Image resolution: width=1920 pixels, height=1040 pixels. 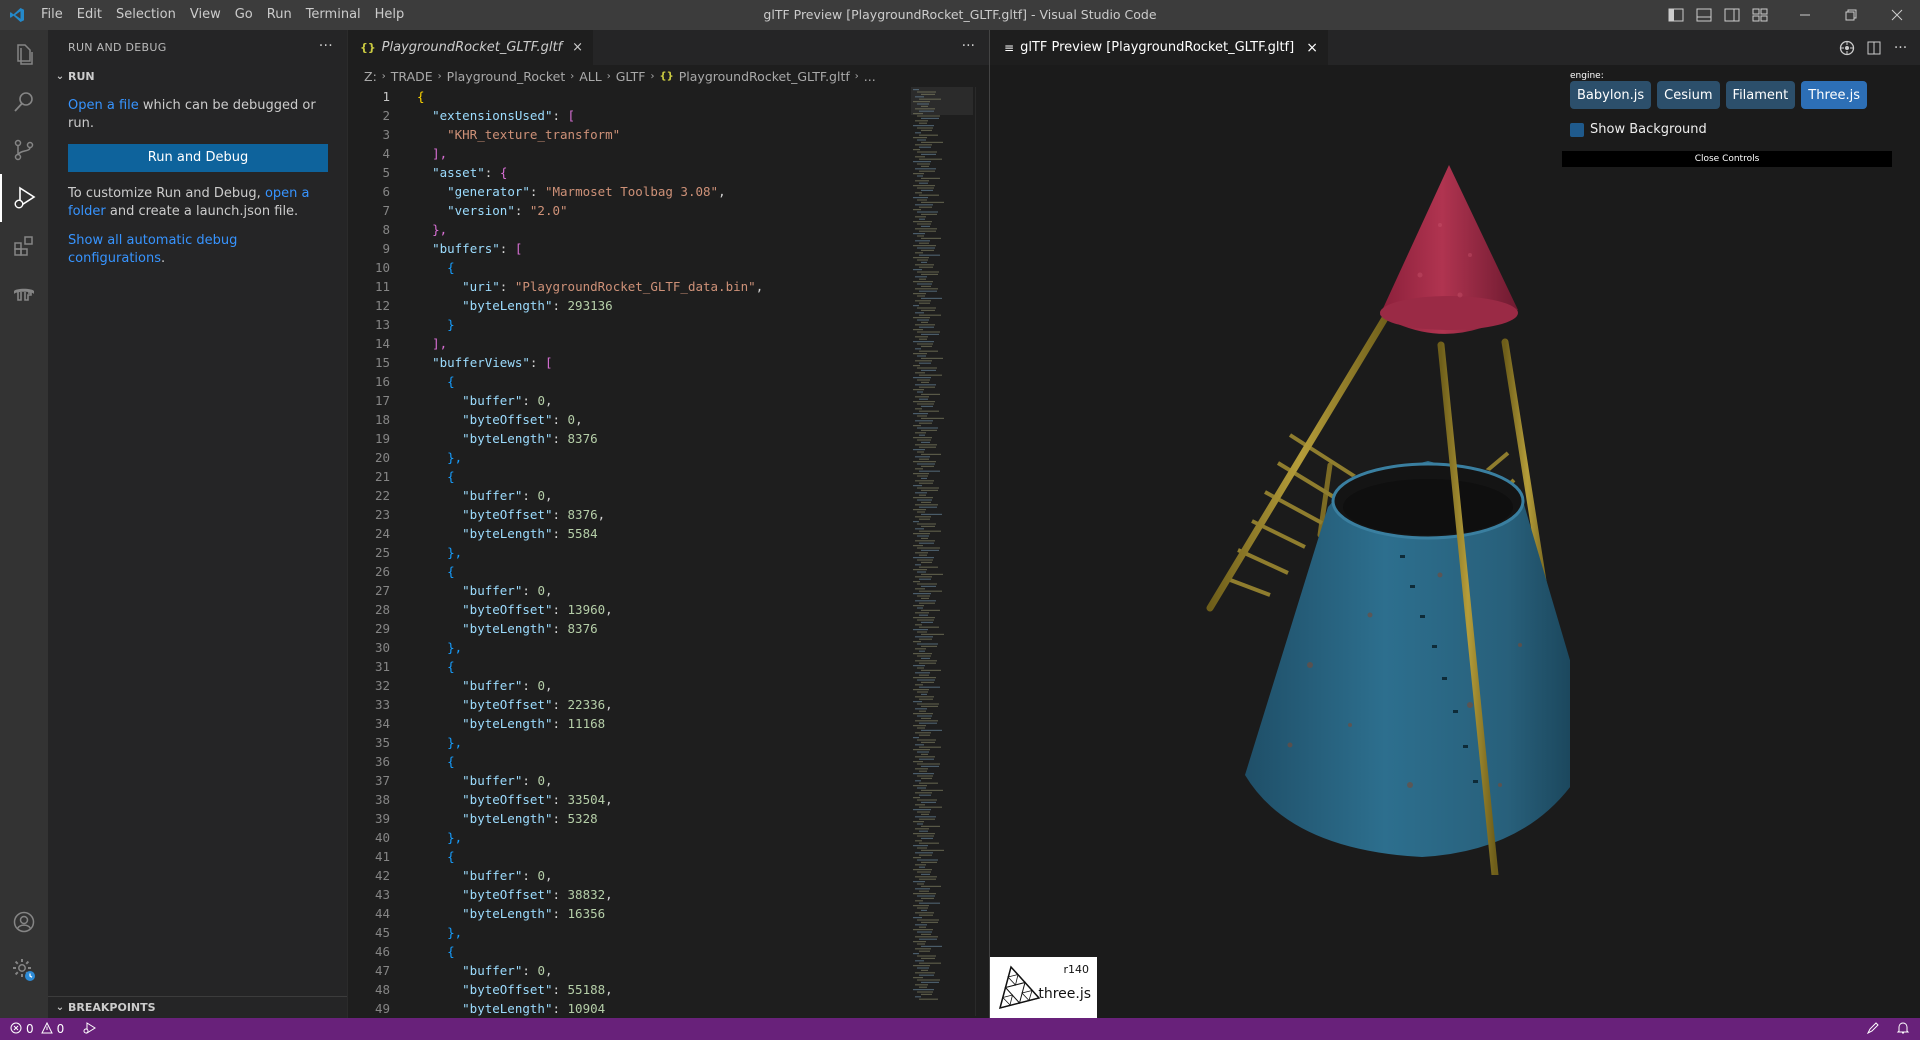 I want to click on code-line: 34 "byteLength": 11168, so click(x=628, y=723).